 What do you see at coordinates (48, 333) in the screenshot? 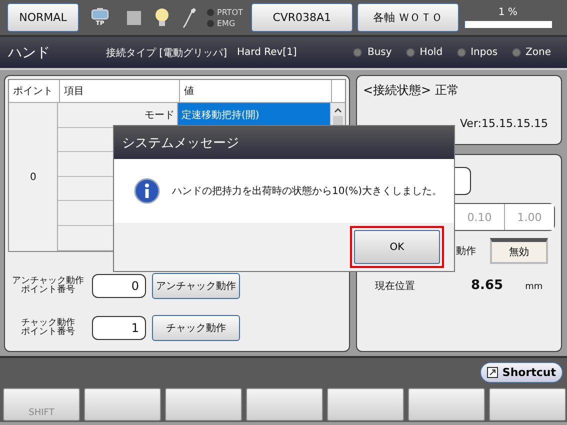
I see `chuck-point-label: ポイント番号` at bounding box center [48, 333].